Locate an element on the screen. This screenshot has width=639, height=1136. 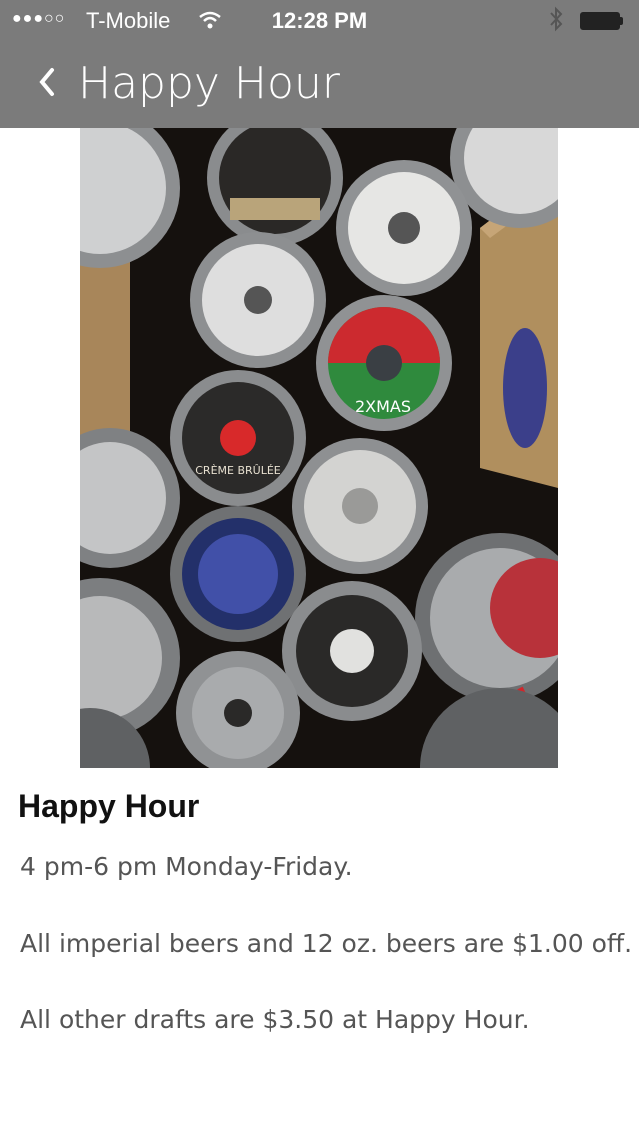
clock: 12:28 PM is located at coordinates (319, 20).